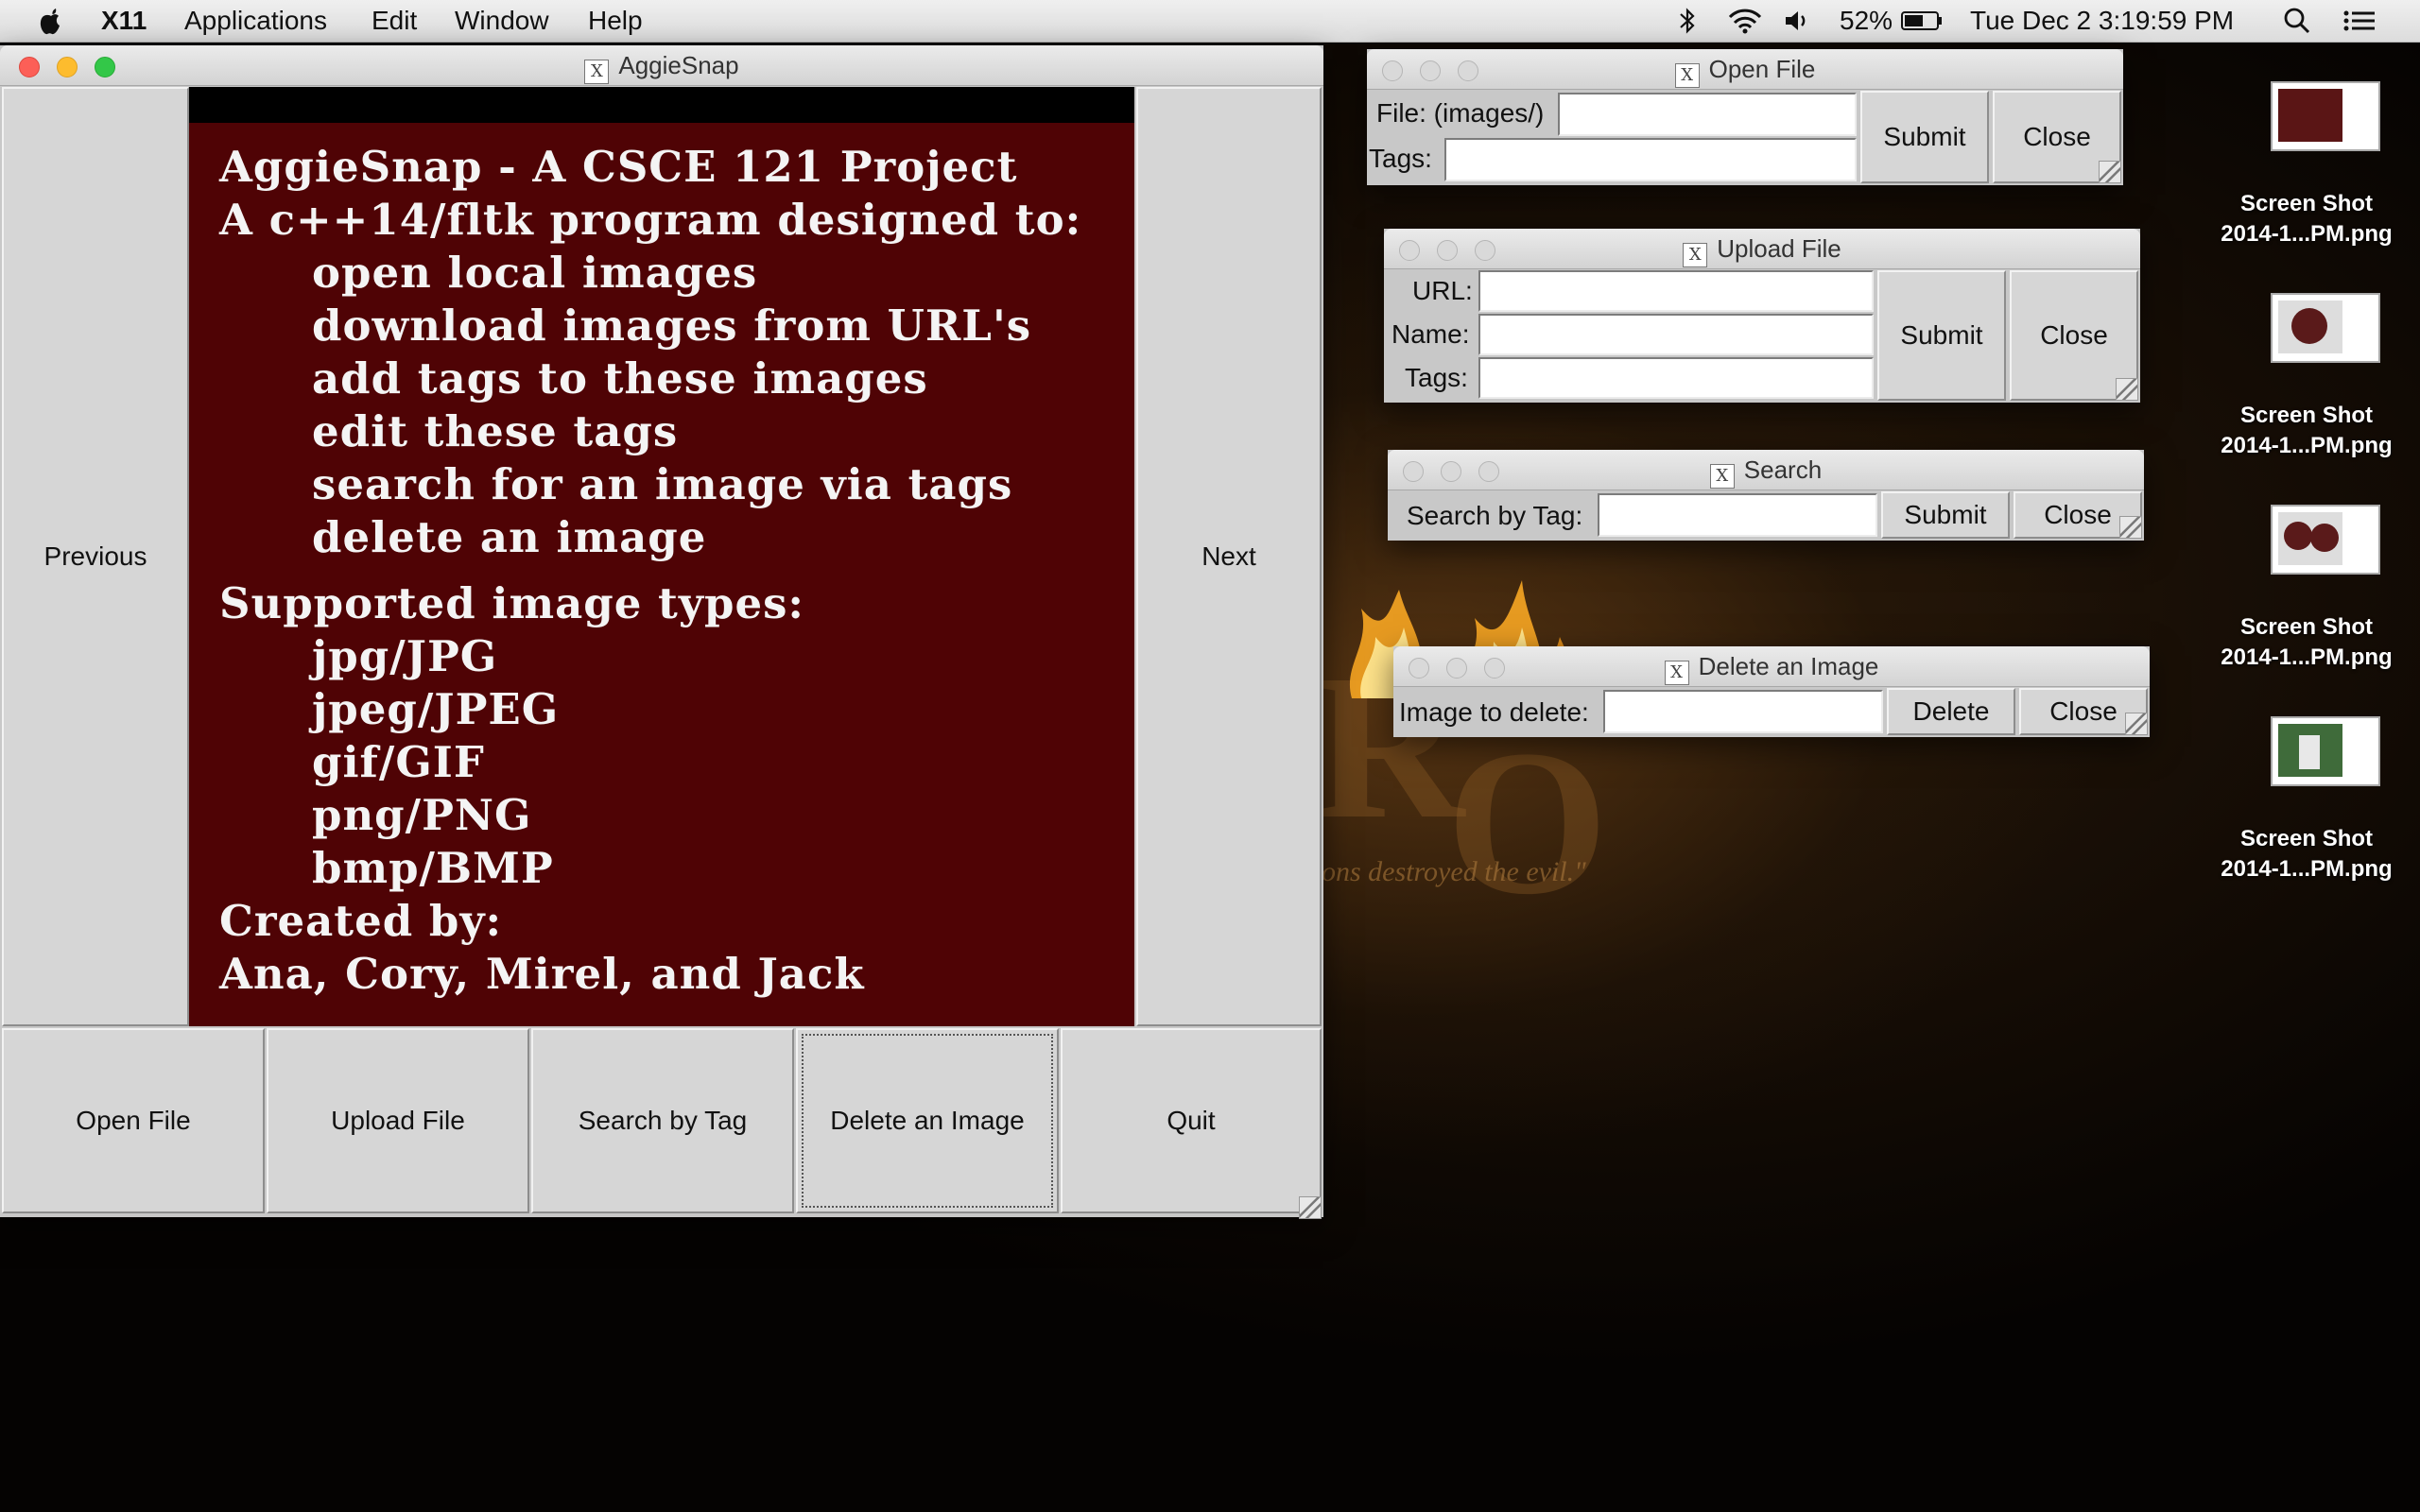  I want to click on menu-help: Help, so click(615, 21).